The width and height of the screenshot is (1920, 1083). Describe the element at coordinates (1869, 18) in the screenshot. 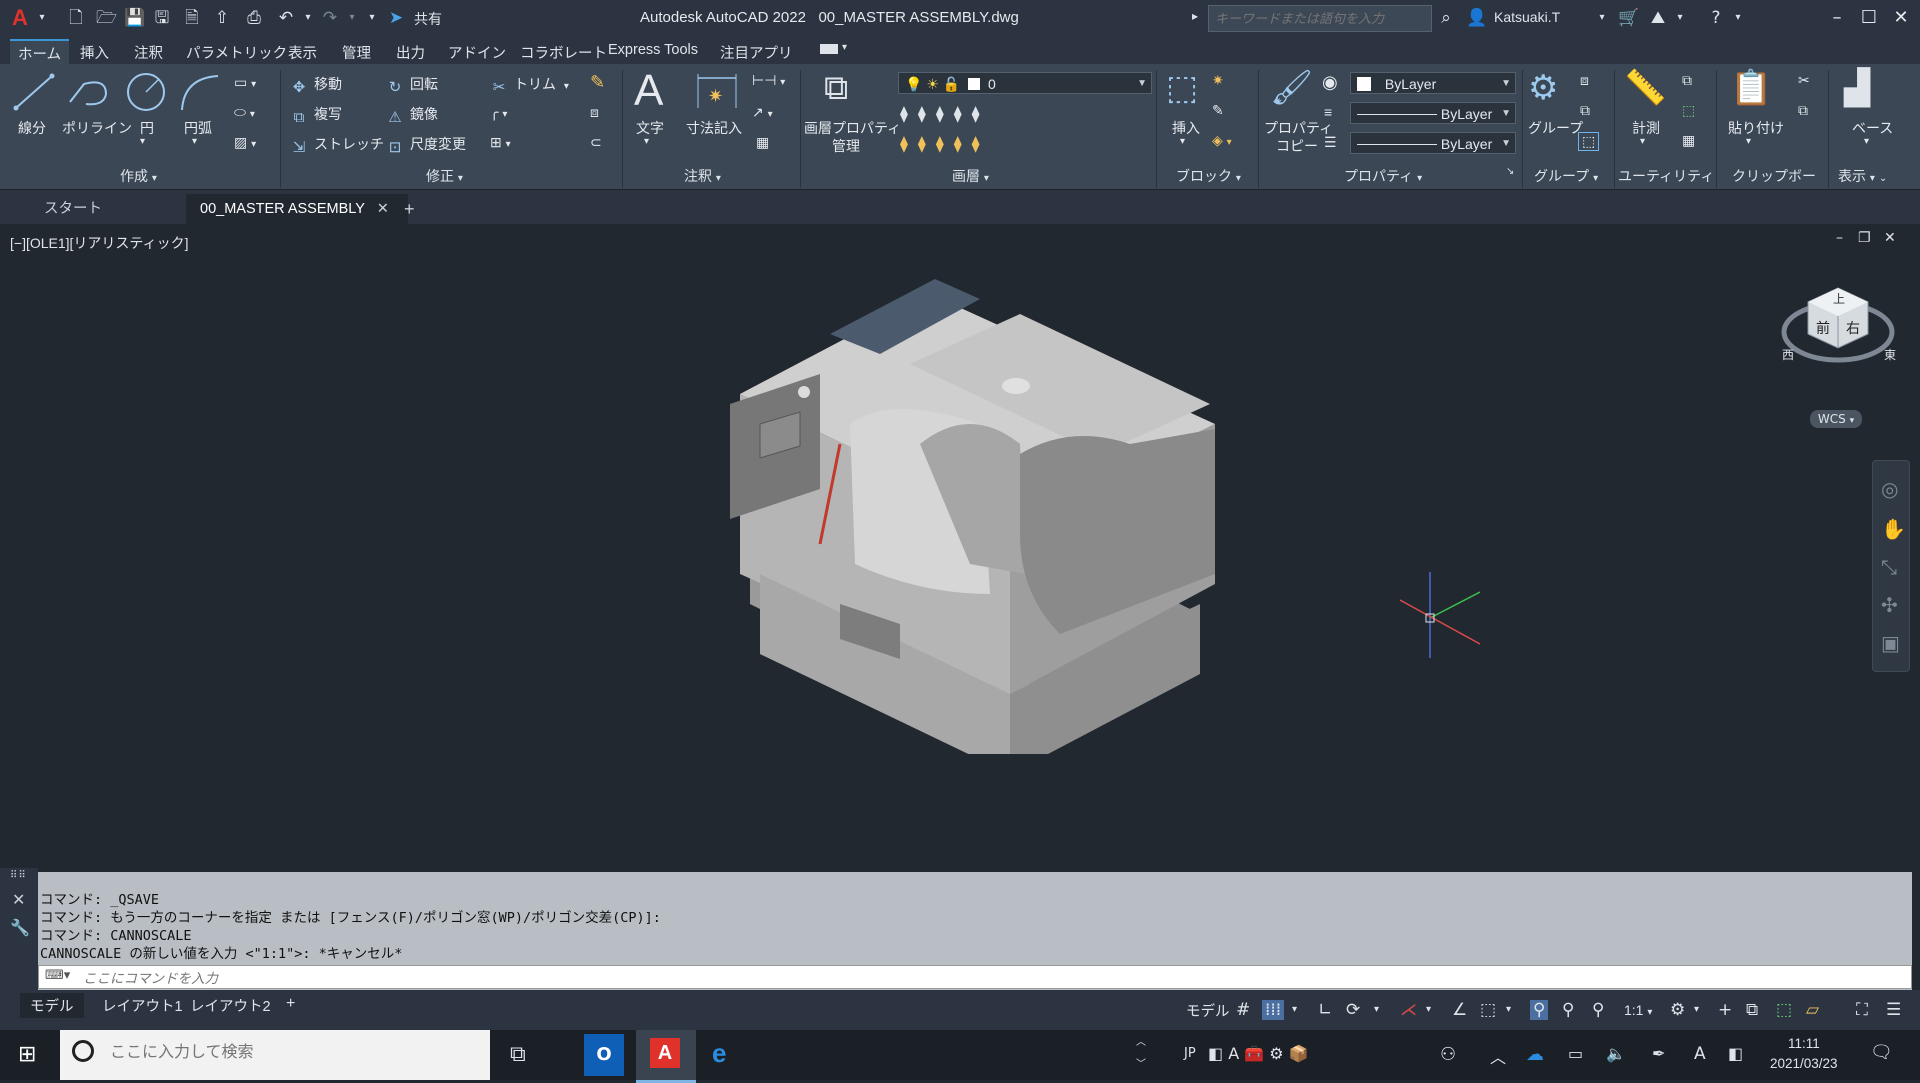

I see `maximize-window-icon: ☐` at that location.